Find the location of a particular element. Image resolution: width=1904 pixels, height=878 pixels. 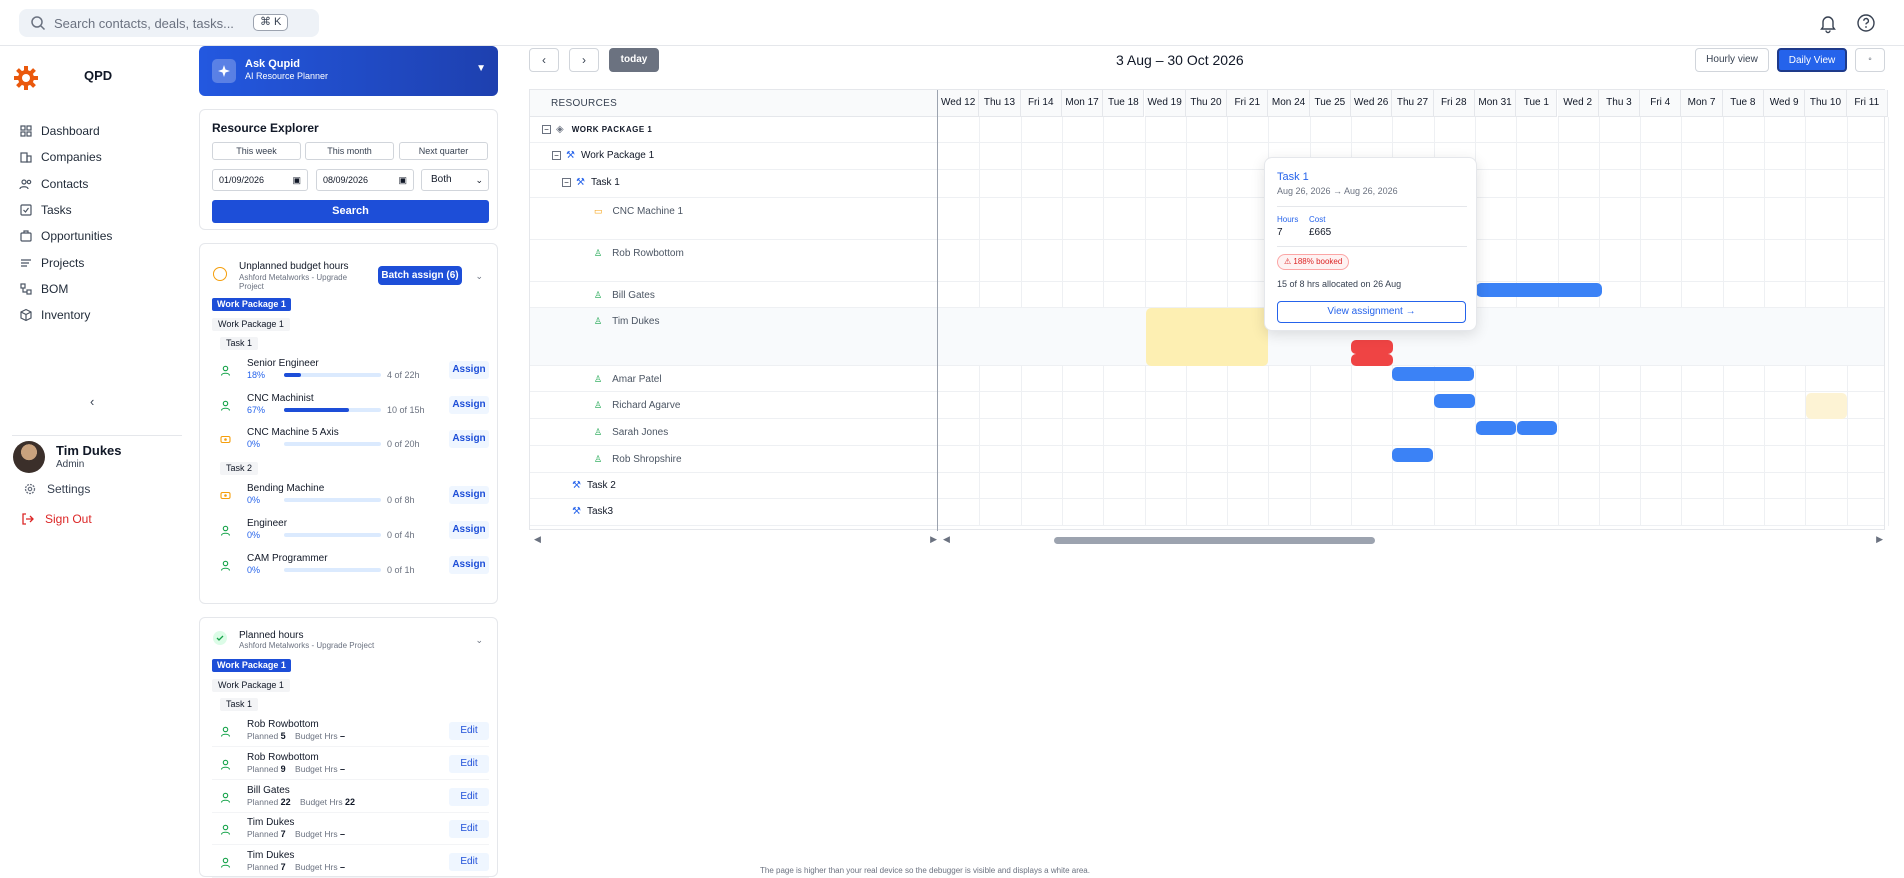

ask-qupid-banner: Ask Qupid AI Resource Planner ▼ is located at coordinates (348, 71).